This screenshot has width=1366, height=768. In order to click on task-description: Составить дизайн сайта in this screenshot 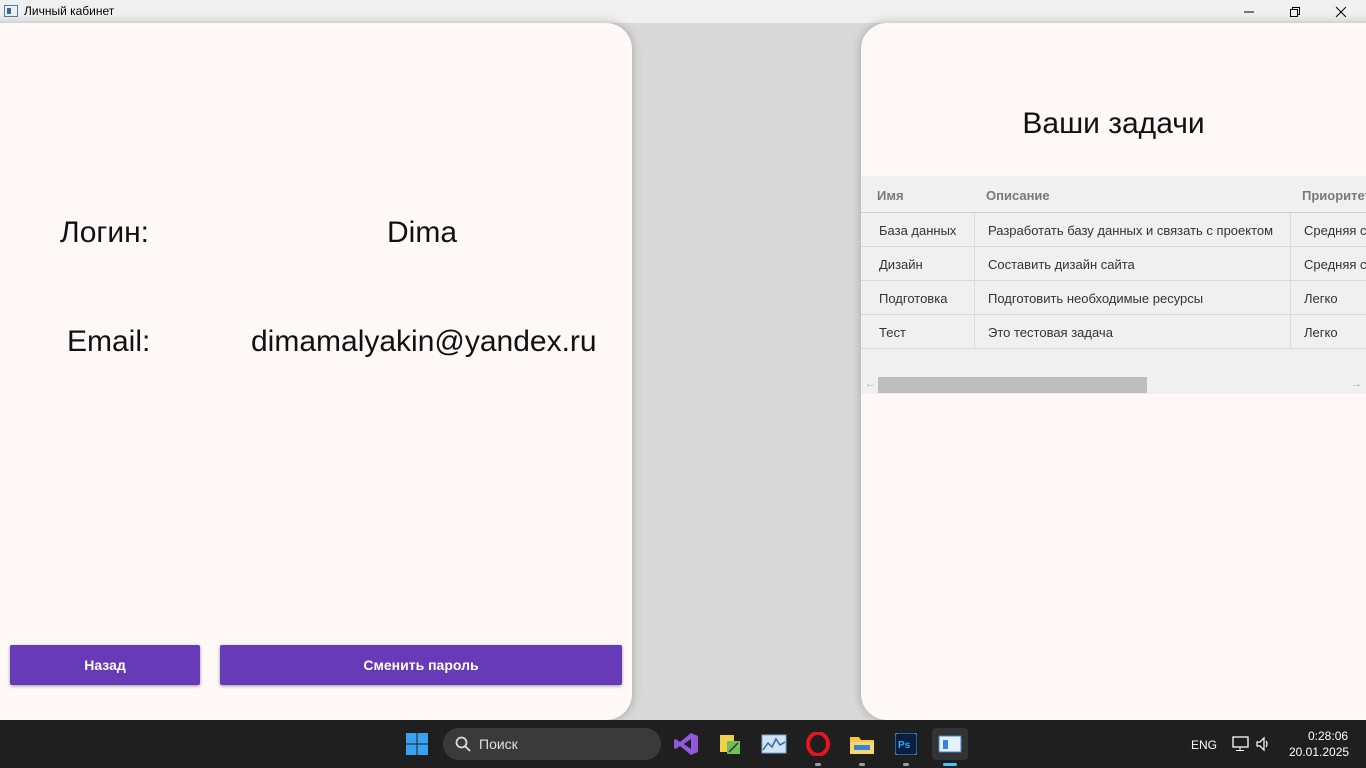, I will do `click(1061, 264)`.